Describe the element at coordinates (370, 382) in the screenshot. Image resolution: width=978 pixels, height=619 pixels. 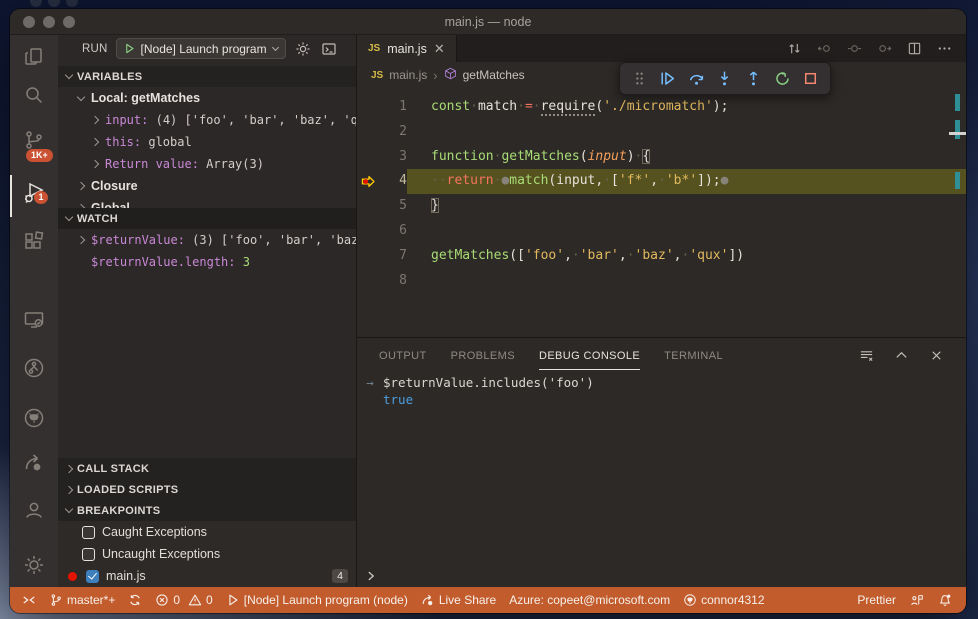
I see `console-input-arrow-icon: →` at that location.